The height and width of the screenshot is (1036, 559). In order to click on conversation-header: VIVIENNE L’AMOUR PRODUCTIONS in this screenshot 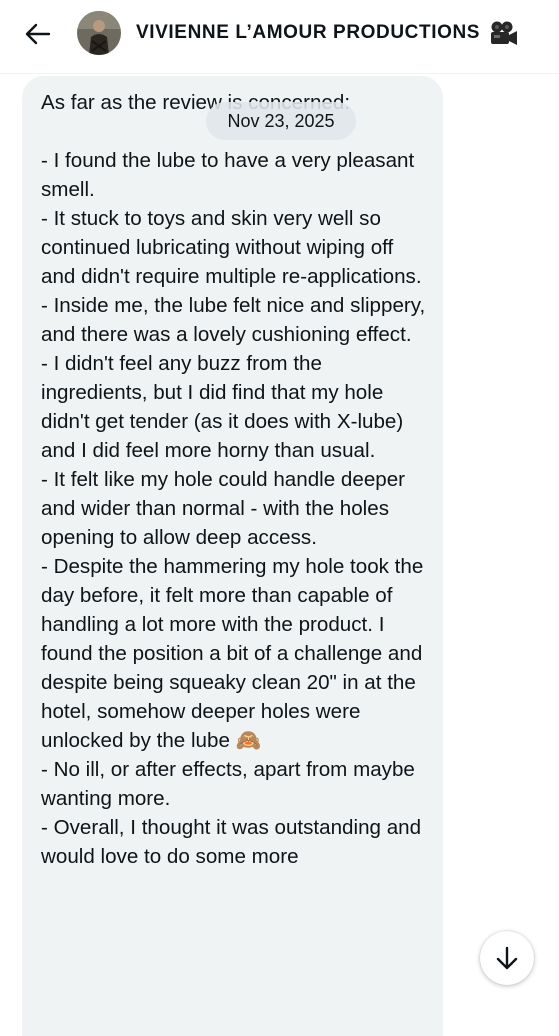, I will do `click(279, 37)`.